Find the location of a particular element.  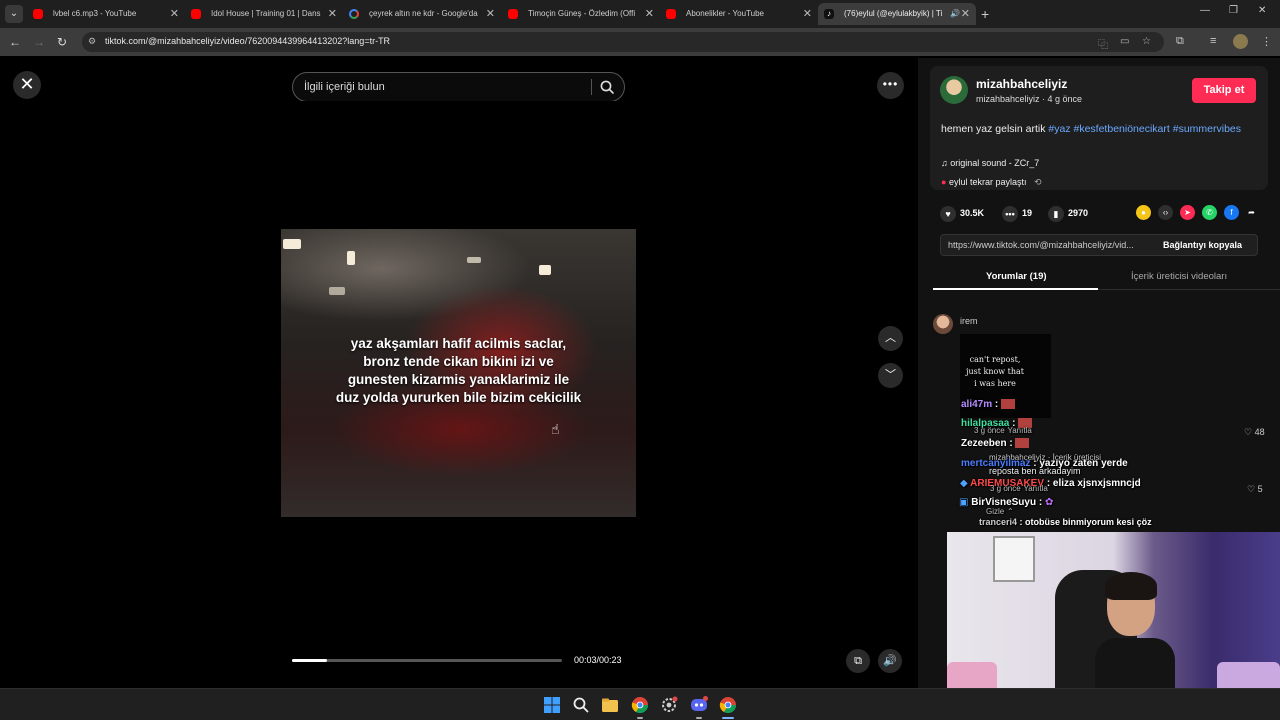

file-explorer-icon is located at coordinates (610, 705).